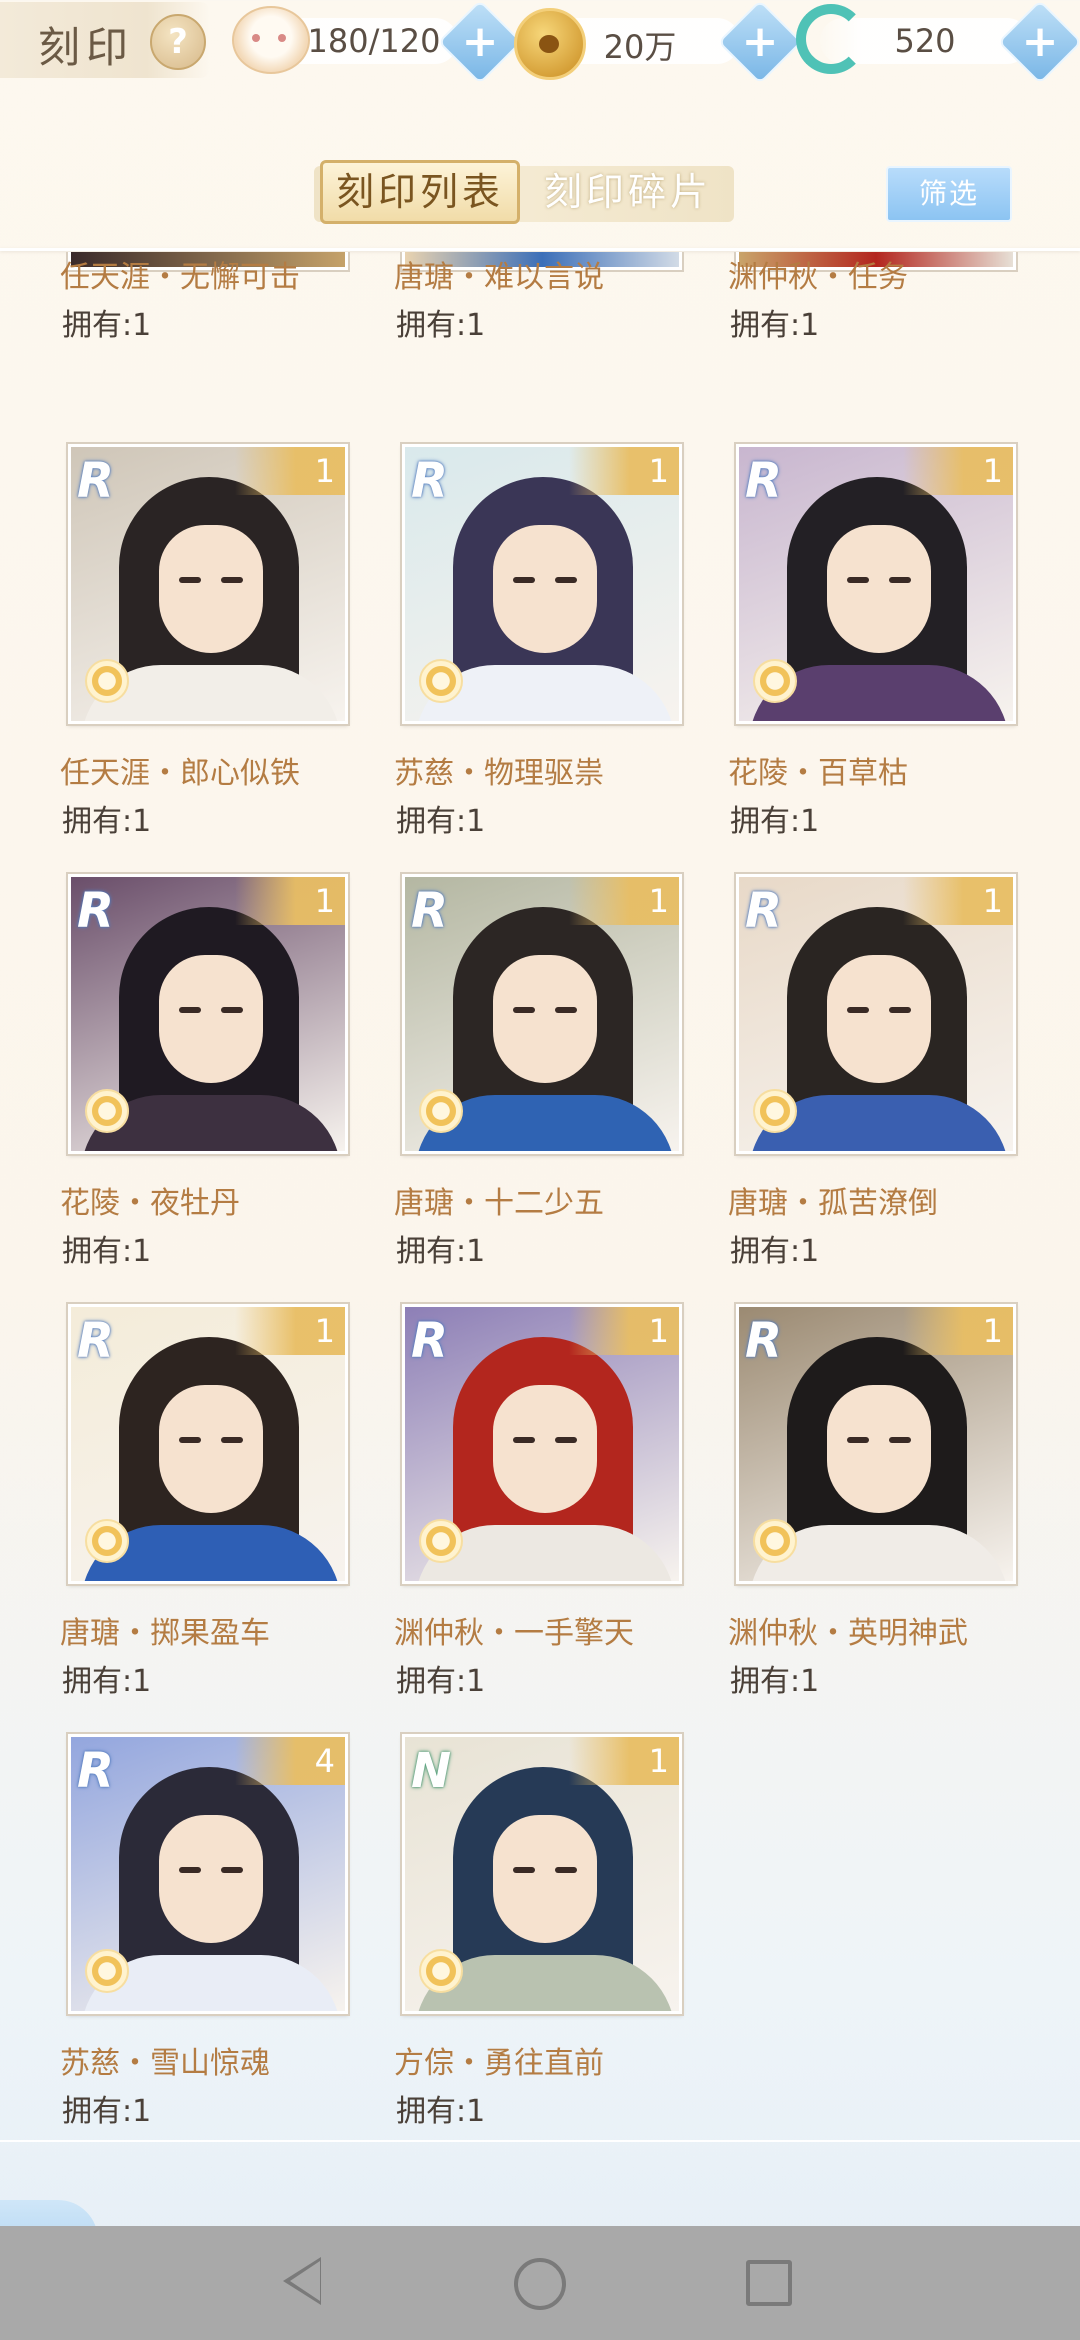 This screenshot has height=2340, width=1080. I want to click on seal-card: R 4 苏慈・雪山惊魂 拥有:1, so click(210, 1937).